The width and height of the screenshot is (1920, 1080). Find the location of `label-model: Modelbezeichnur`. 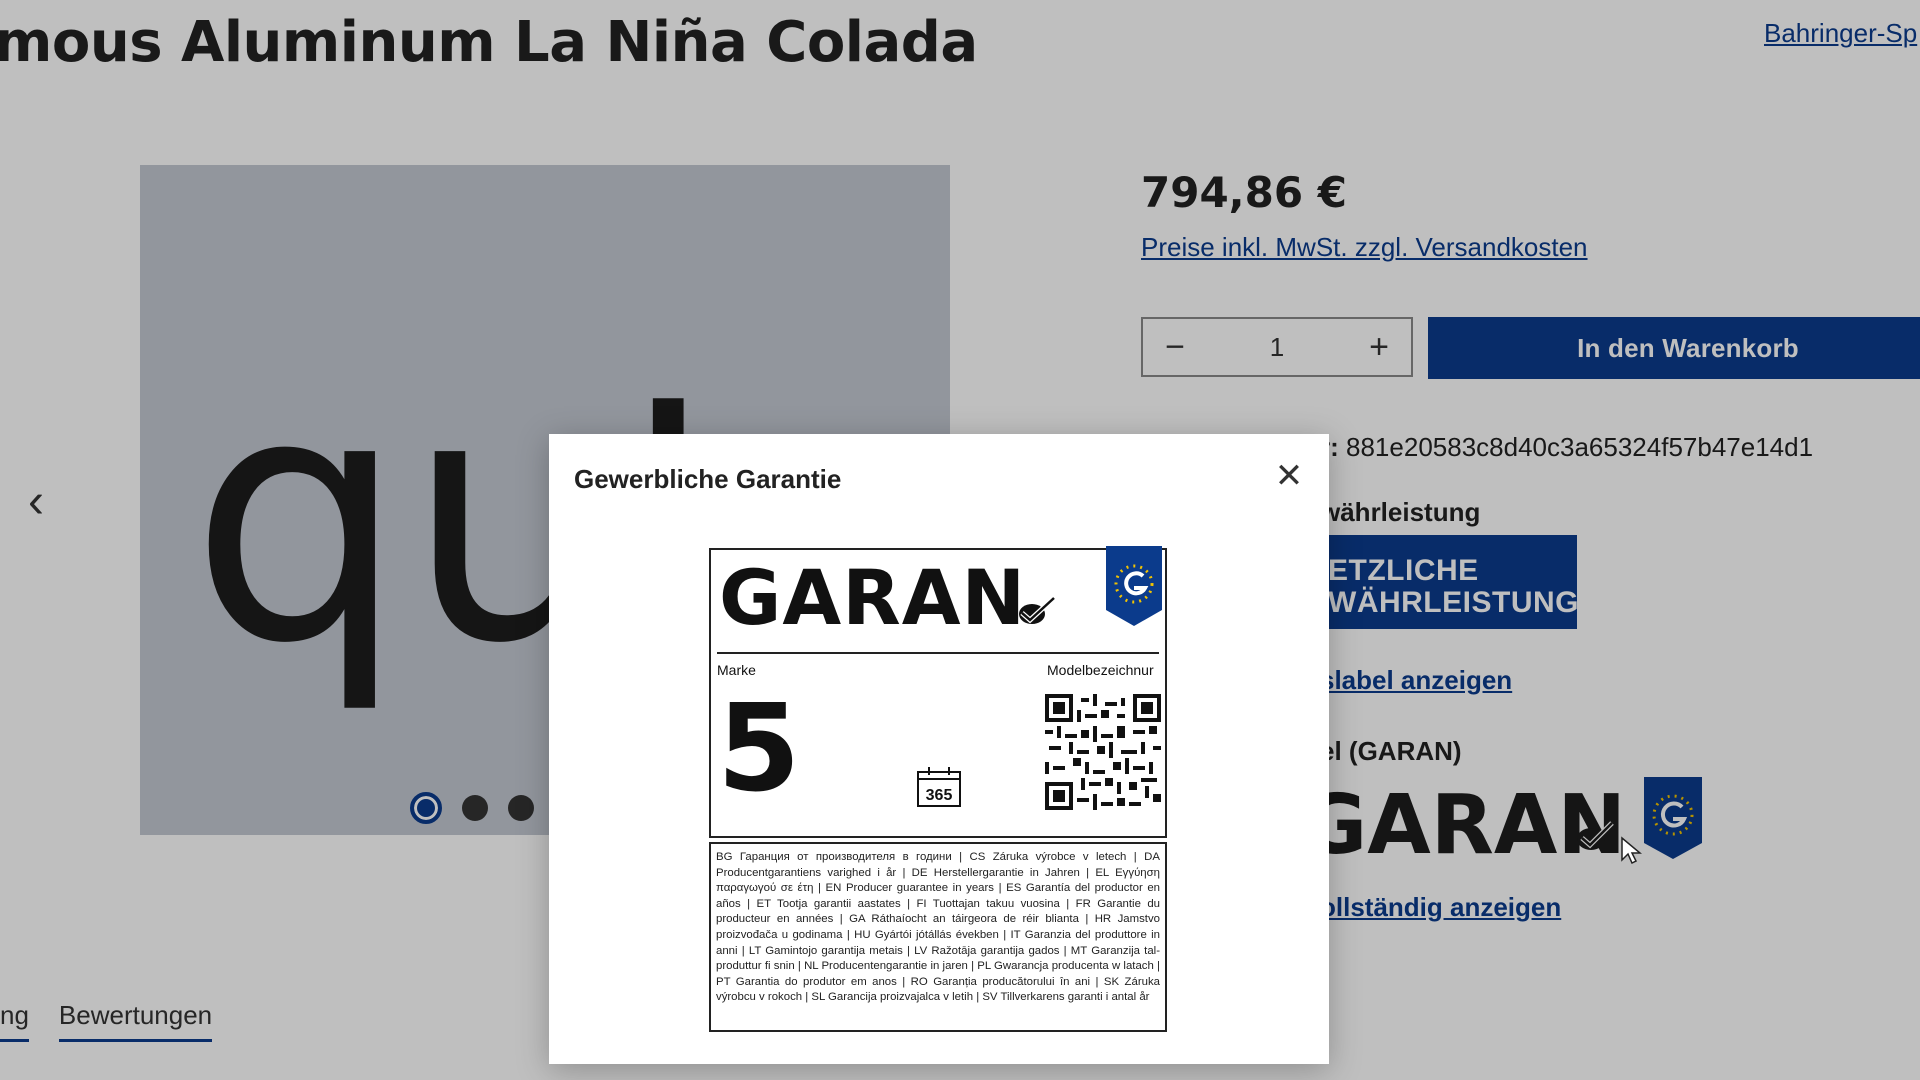

label-model: Modelbezeichnur is located at coordinates (1100, 670).